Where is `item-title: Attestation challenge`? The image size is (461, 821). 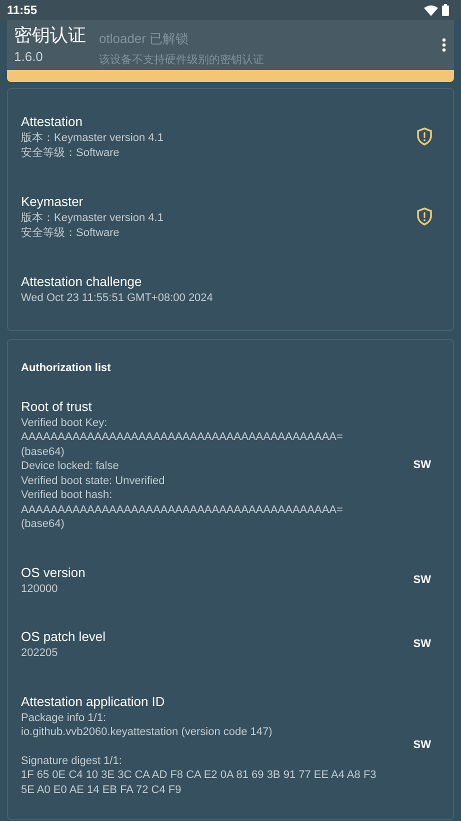 item-title: Attestation challenge is located at coordinates (82, 282).